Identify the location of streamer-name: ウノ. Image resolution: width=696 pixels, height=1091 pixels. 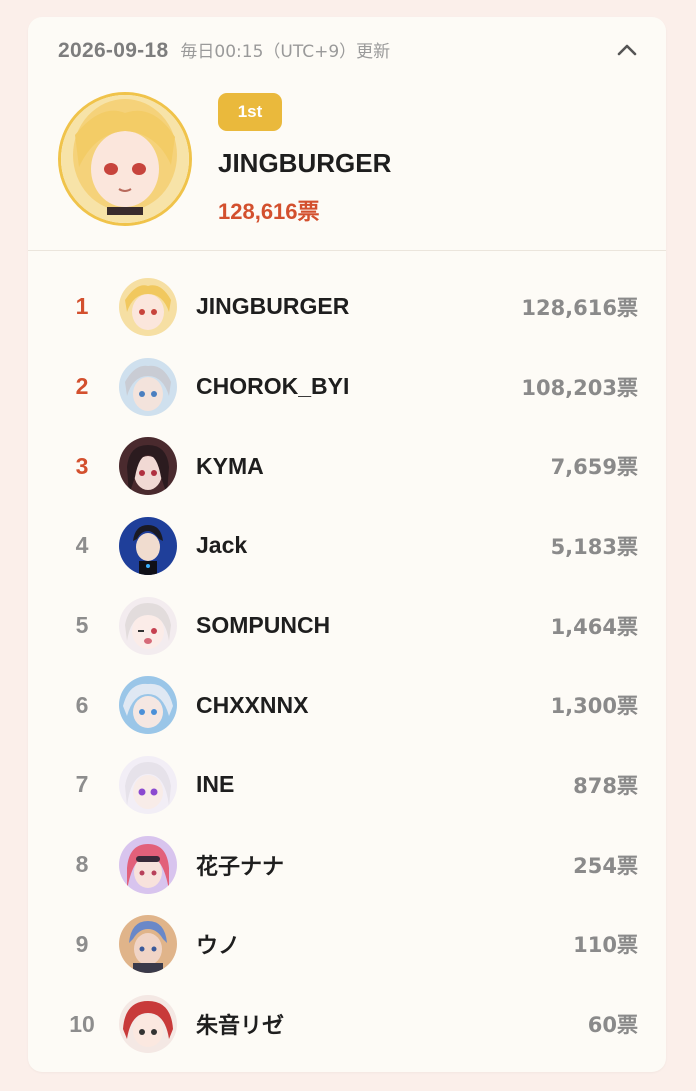
(218, 947).